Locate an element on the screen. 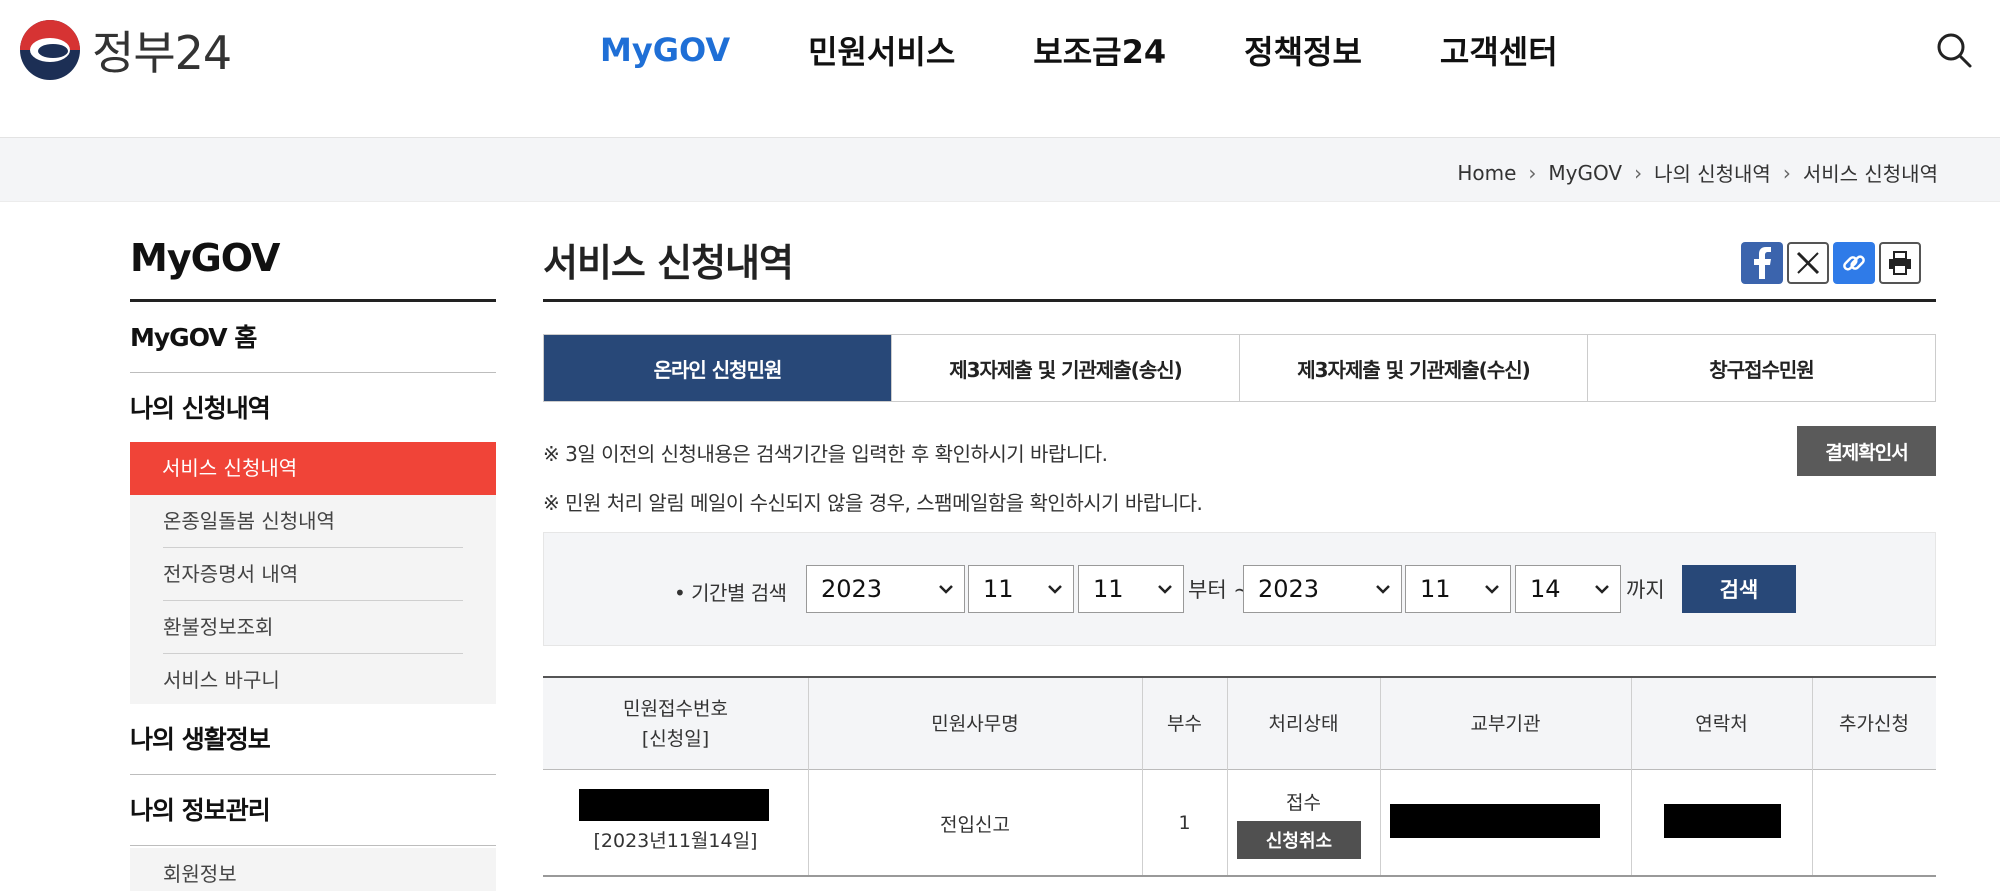 This screenshot has width=2000, height=891. sidebar-item-e-certificates: 전자증명서 내역 is located at coordinates (313, 574).